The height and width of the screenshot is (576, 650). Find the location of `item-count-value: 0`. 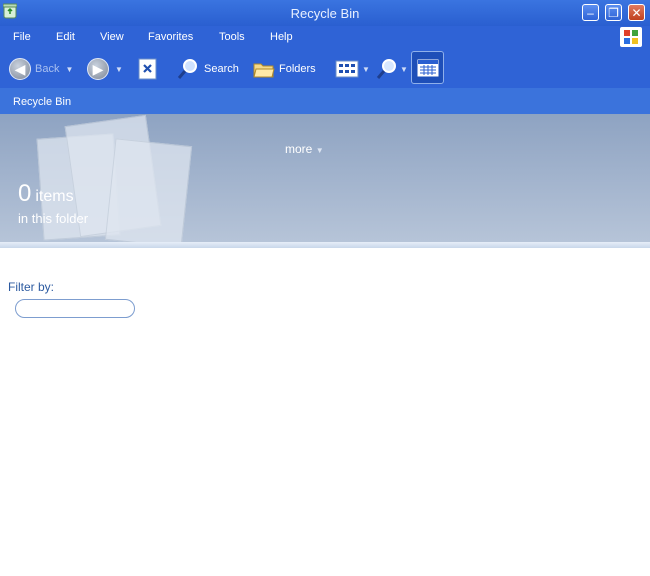

item-count-value: 0 is located at coordinates (25, 193).